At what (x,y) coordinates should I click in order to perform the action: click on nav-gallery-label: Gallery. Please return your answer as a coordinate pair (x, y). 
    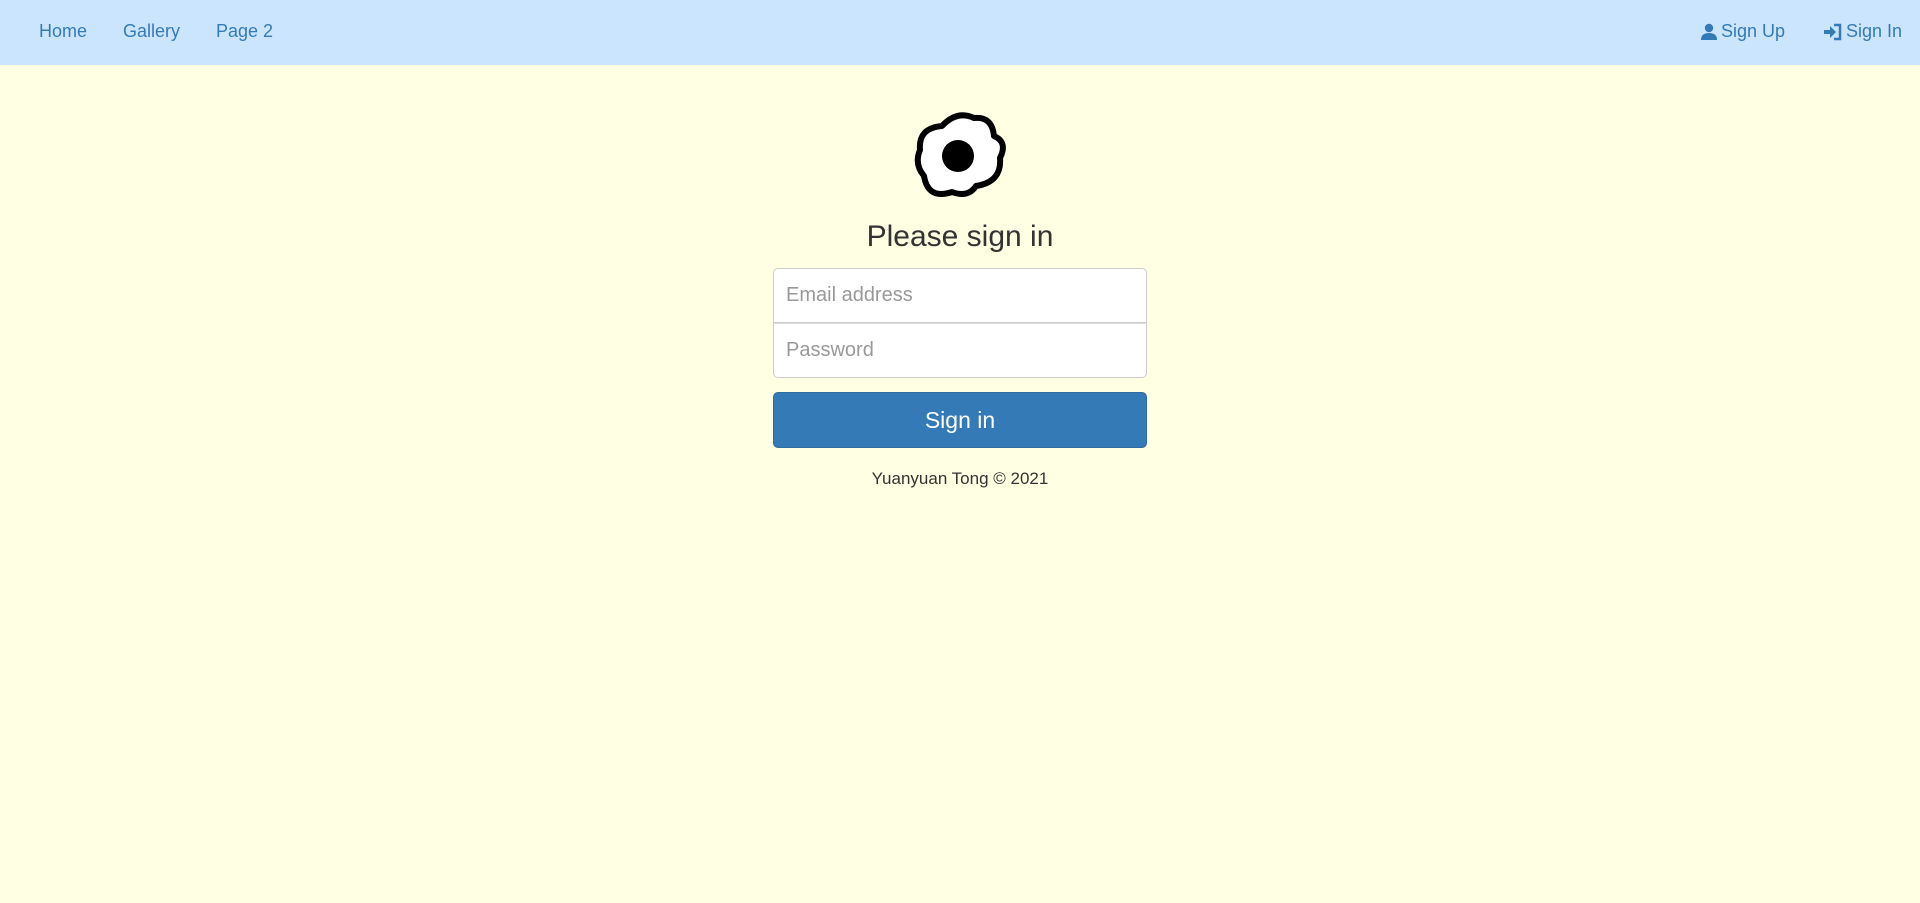
    Looking at the image, I should click on (152, 31).